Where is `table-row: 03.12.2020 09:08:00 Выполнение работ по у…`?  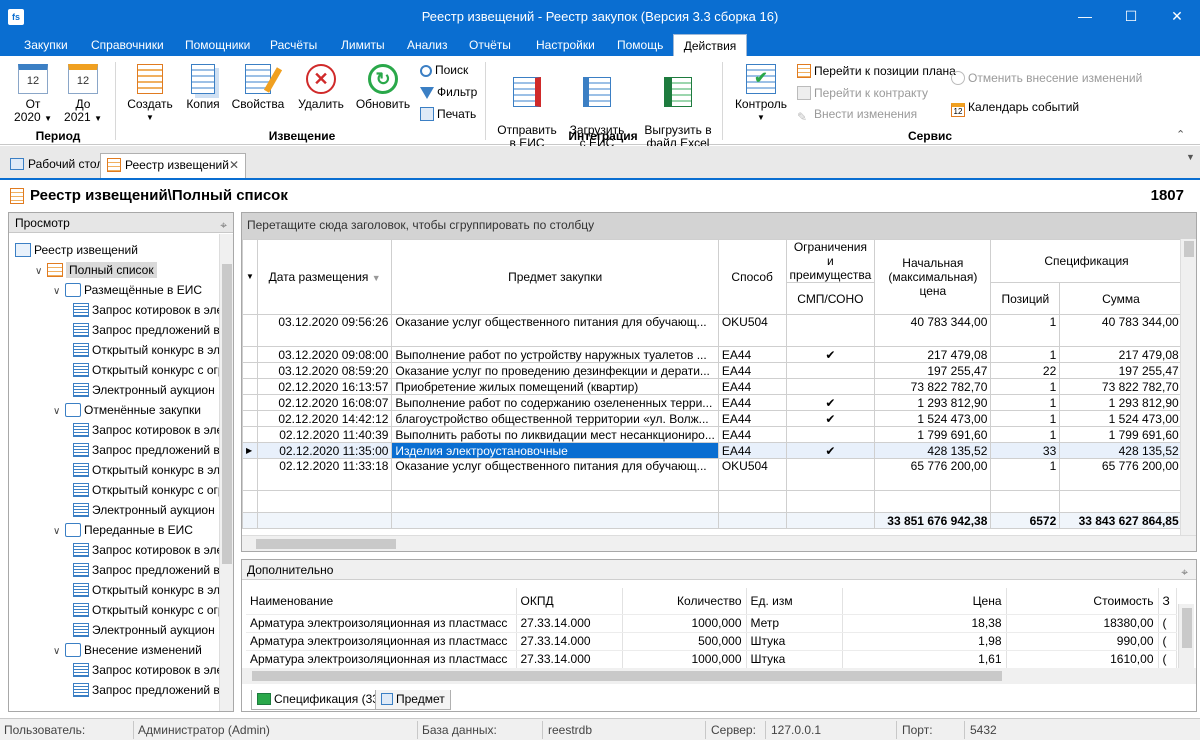
table-row: 03.12.2020 09:08:00 Выполнение работ по у… is located at coordinates (719, 354).